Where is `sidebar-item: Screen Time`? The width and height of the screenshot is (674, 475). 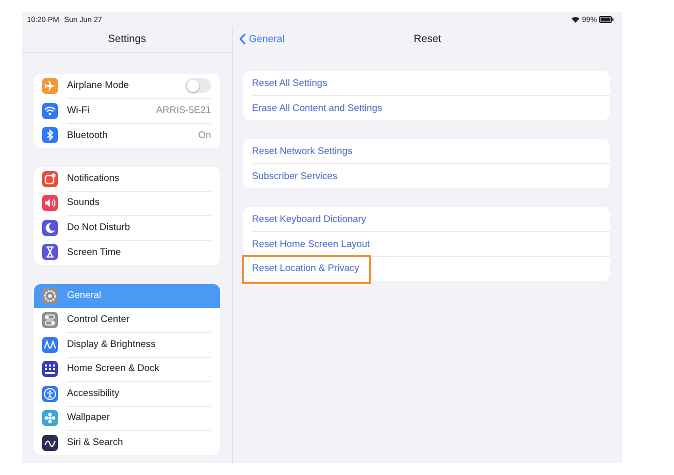 sidebar-item: Screen Time is located at coordinates (127, 252).